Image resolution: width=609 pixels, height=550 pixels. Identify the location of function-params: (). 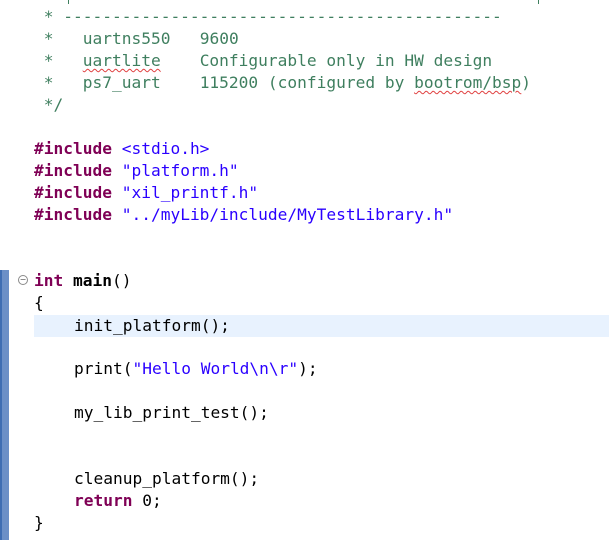
(121, 280).